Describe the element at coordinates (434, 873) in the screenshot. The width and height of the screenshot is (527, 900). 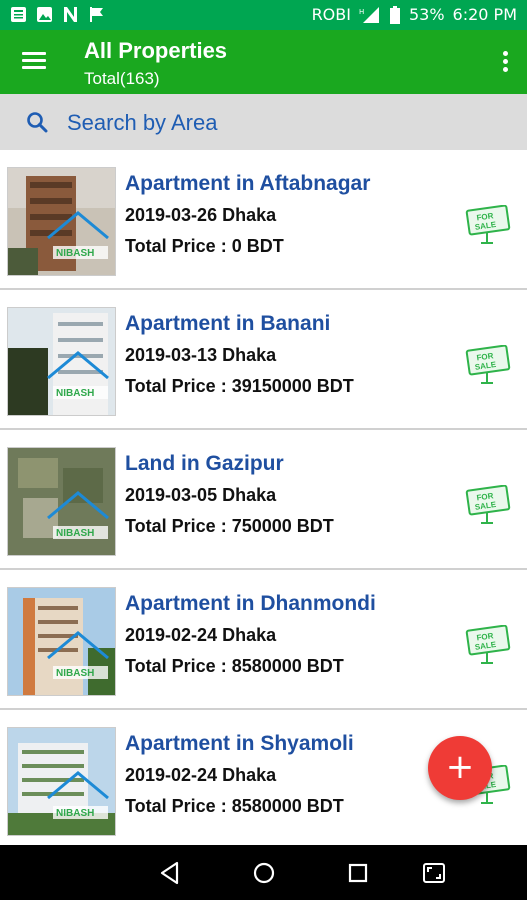
I see `screenshot-icon` at that location.